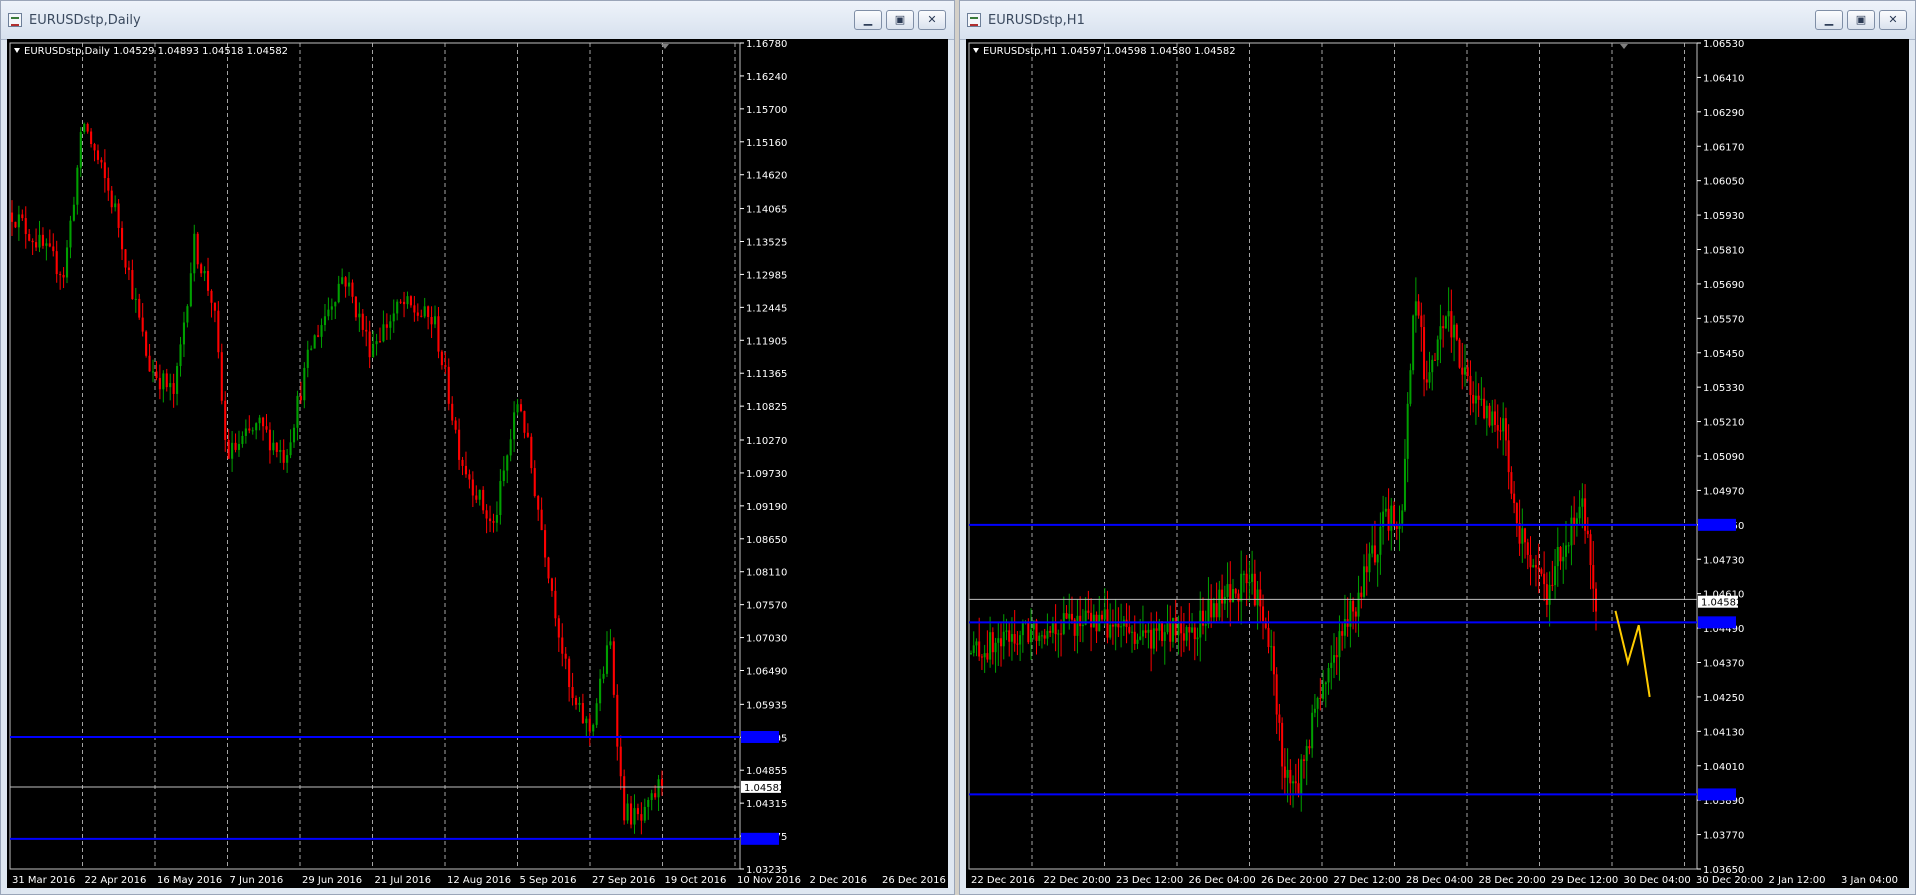 This screenshot has height=895, width=1916. I want to click on price-axis-label: 1.04370, so click(1723, 664).